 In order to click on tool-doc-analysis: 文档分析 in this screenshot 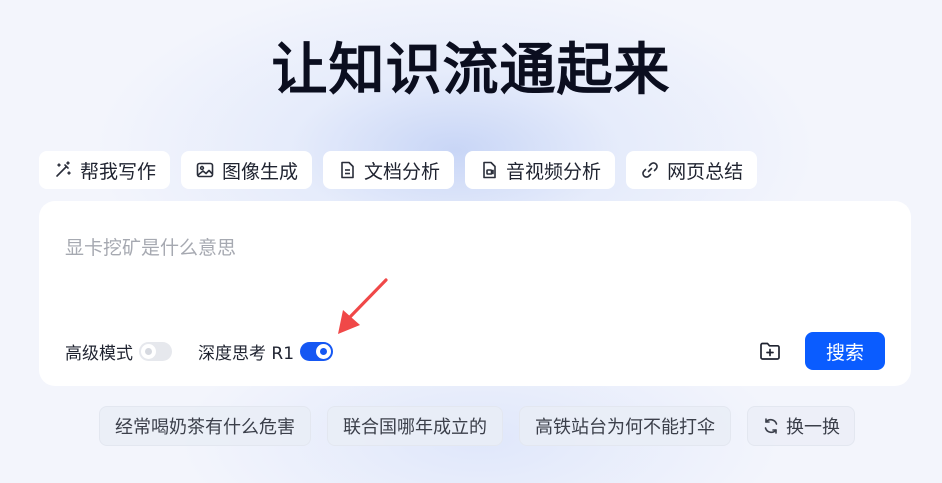, I will do `click(389, 170)`.